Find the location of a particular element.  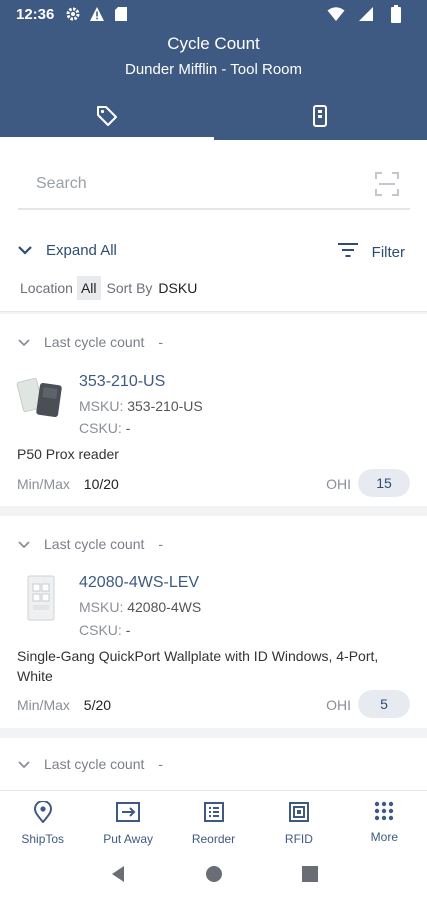

home-icon is located at coordinates (214, 876).